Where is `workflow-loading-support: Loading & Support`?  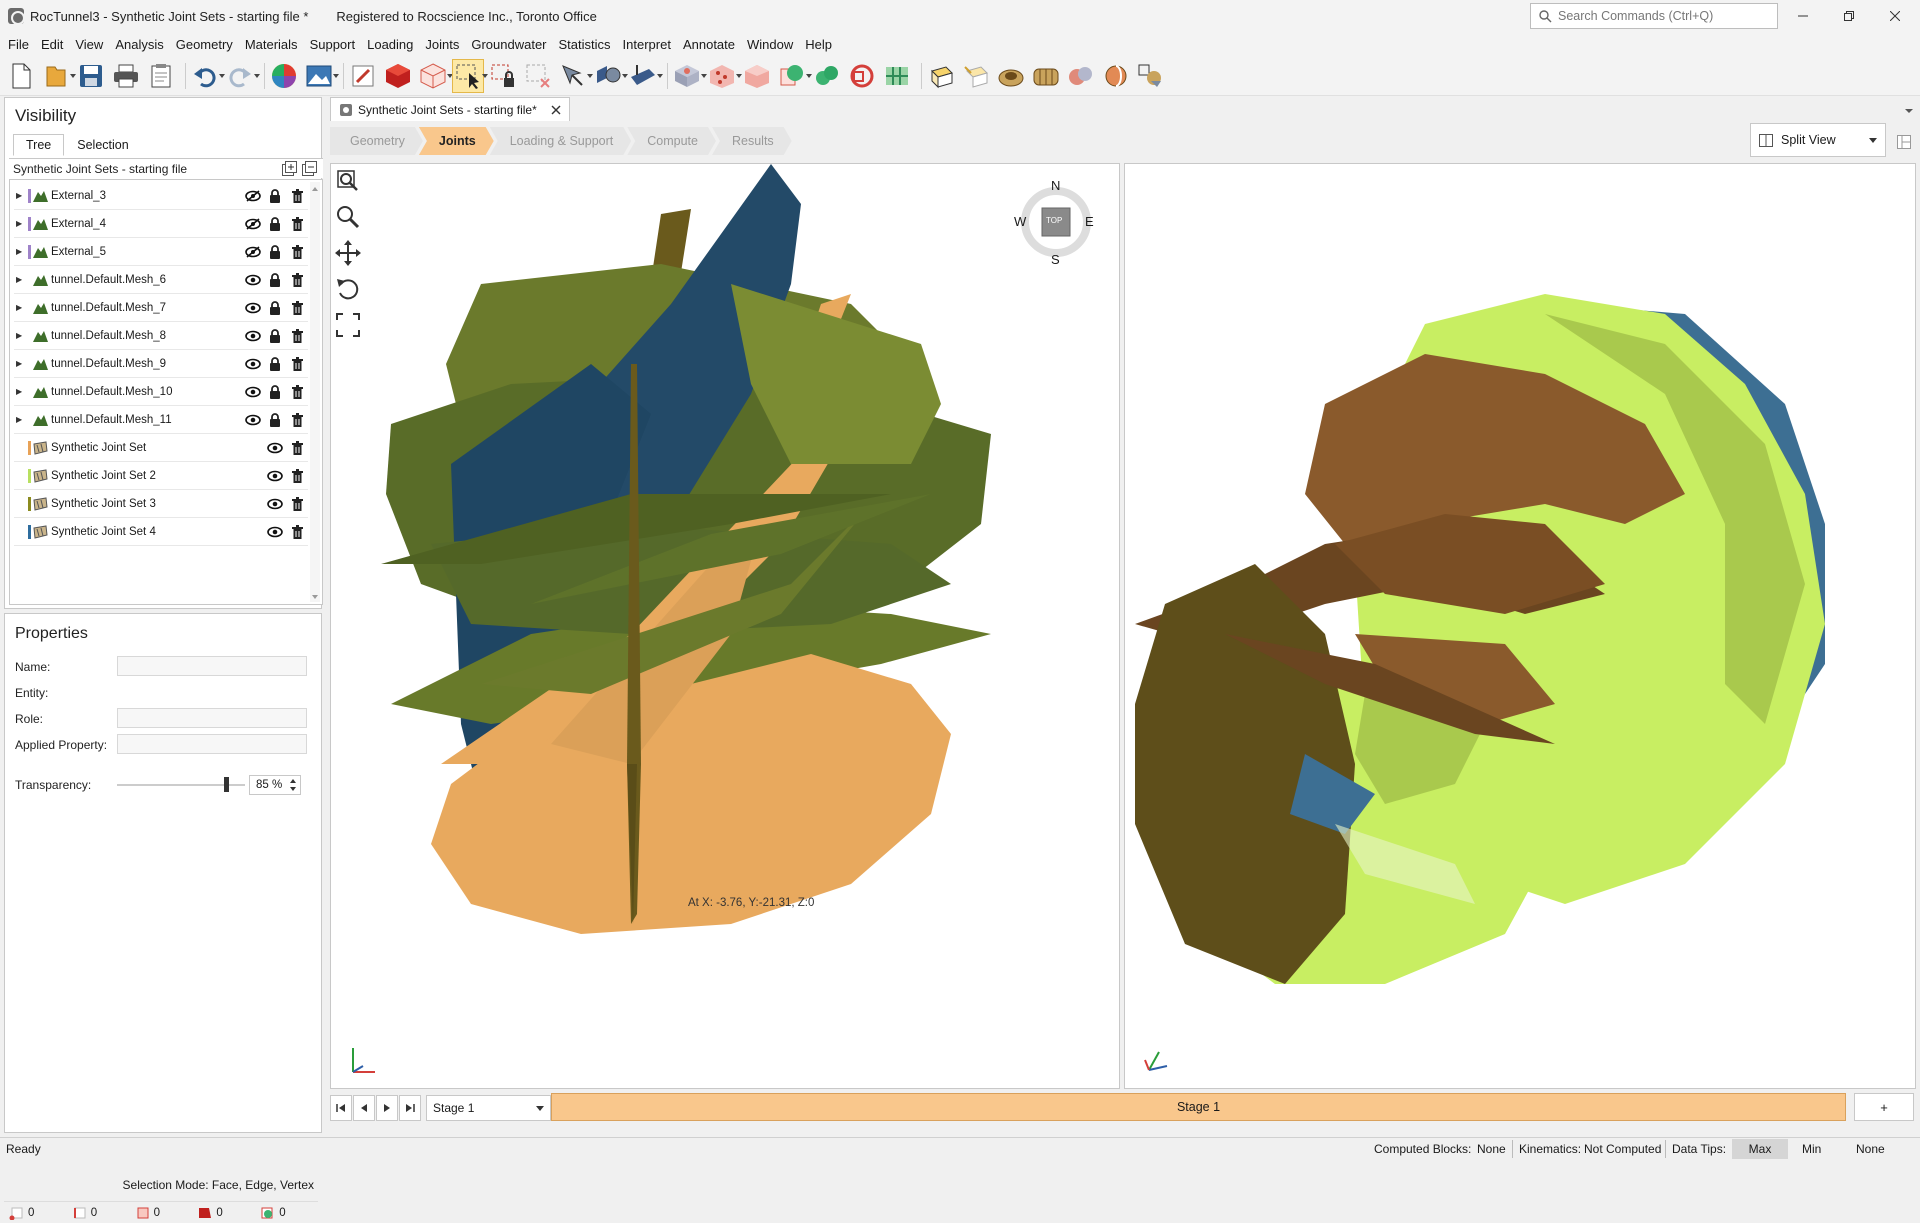 workflow-loading-support: Loading & Support is located at coordinates (561, 141).